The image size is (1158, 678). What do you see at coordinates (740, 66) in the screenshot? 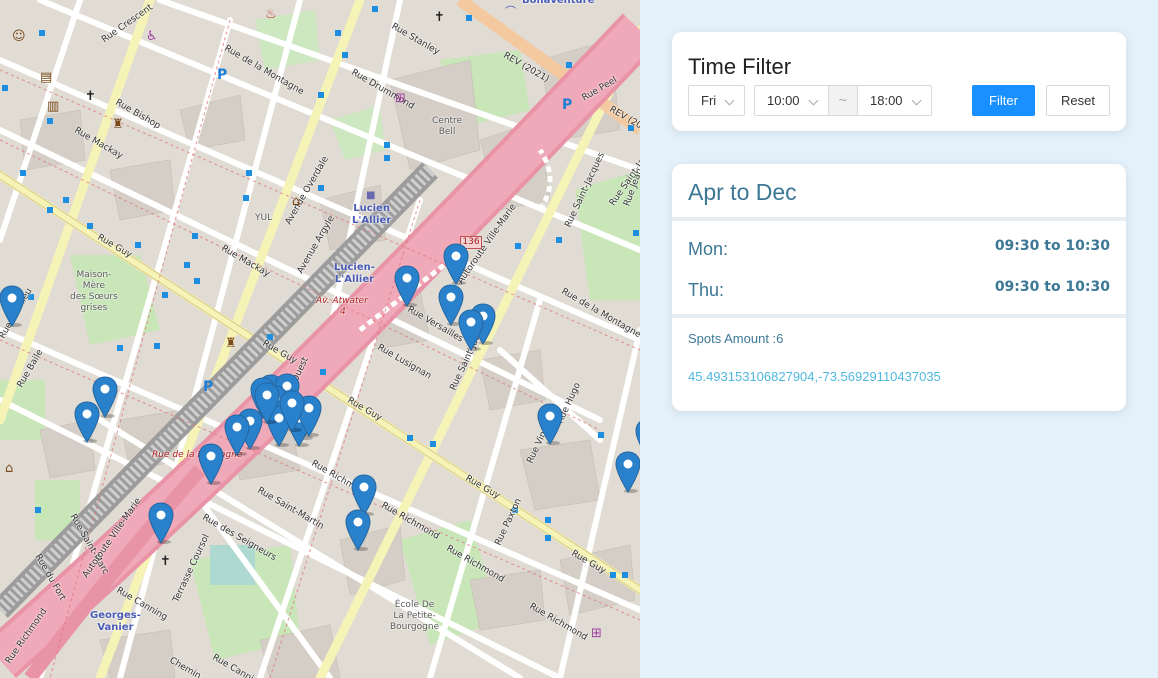
I see `time-filter-title: Time Filter` at bounding box center [740, 66].